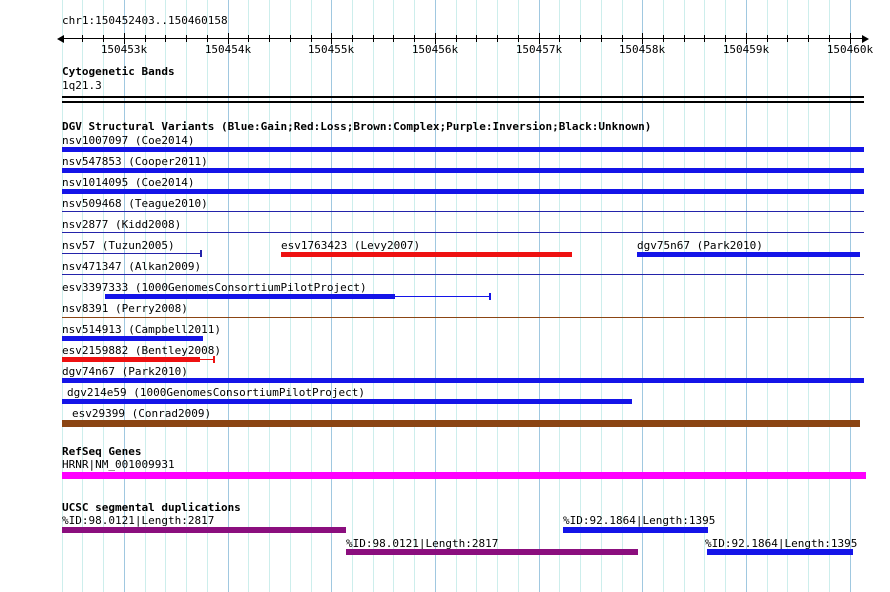 This screenshot has width=890, height=592. What do you see at coordinates (639, 520) in the screenshot?
I see `feature-label-segdup-92-a: %ID:92.1864|Length:1395` at bounding box center [639, 520].